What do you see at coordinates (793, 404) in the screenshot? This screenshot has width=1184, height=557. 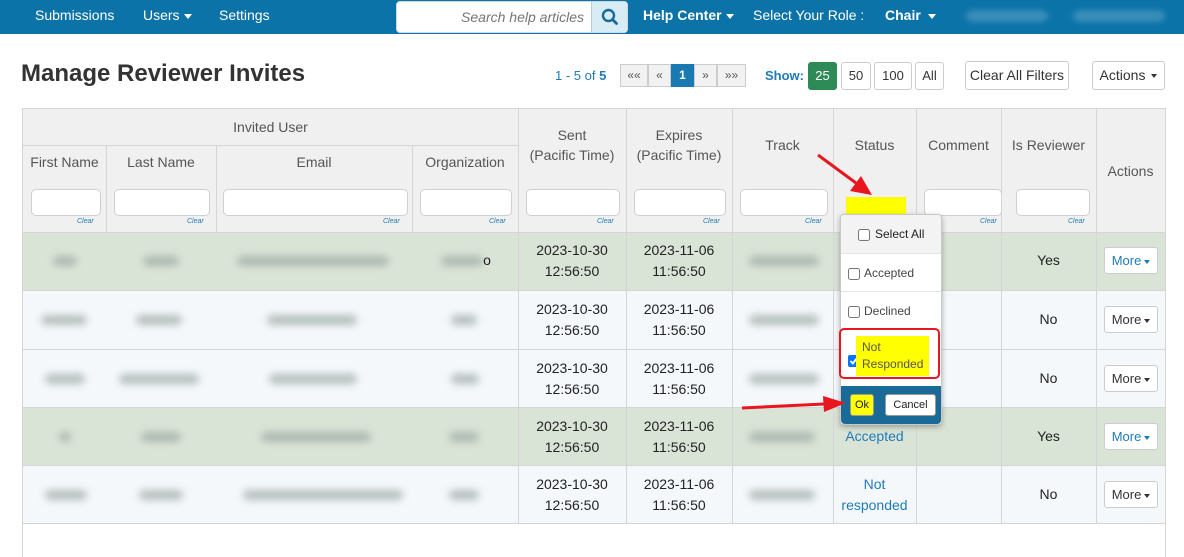 I see `arrow-to-ok-button` at bounding box center [793, 404].